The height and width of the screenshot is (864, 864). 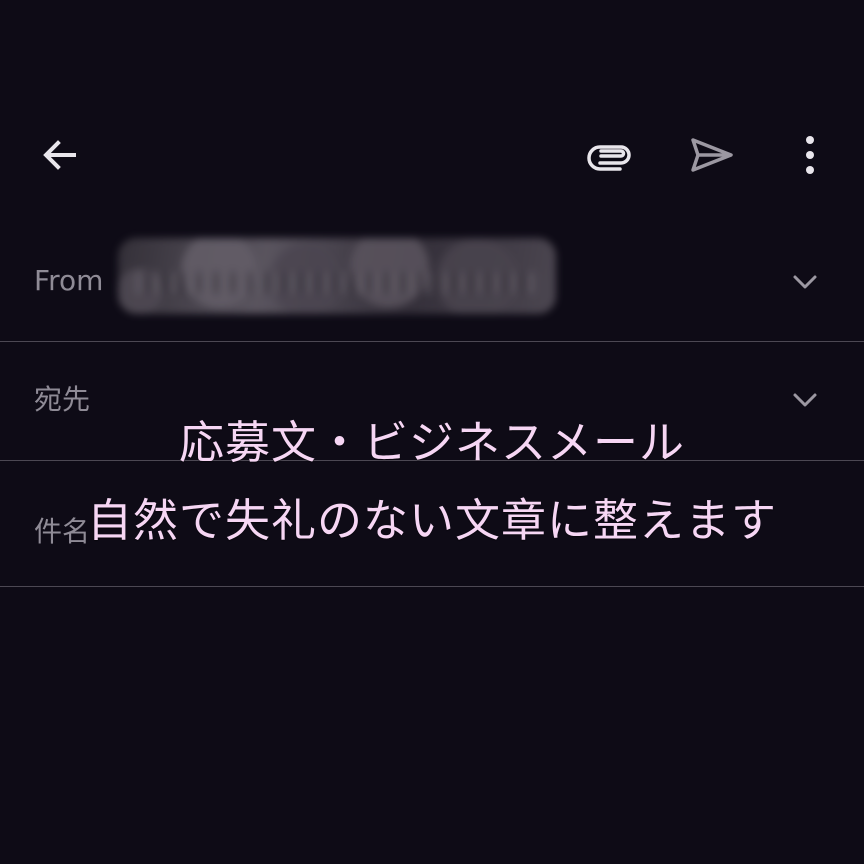 What do you see at coordinates (337, 276) in the screenshot?
I see `obscured-sender-address` at bounding box center [337, 276].